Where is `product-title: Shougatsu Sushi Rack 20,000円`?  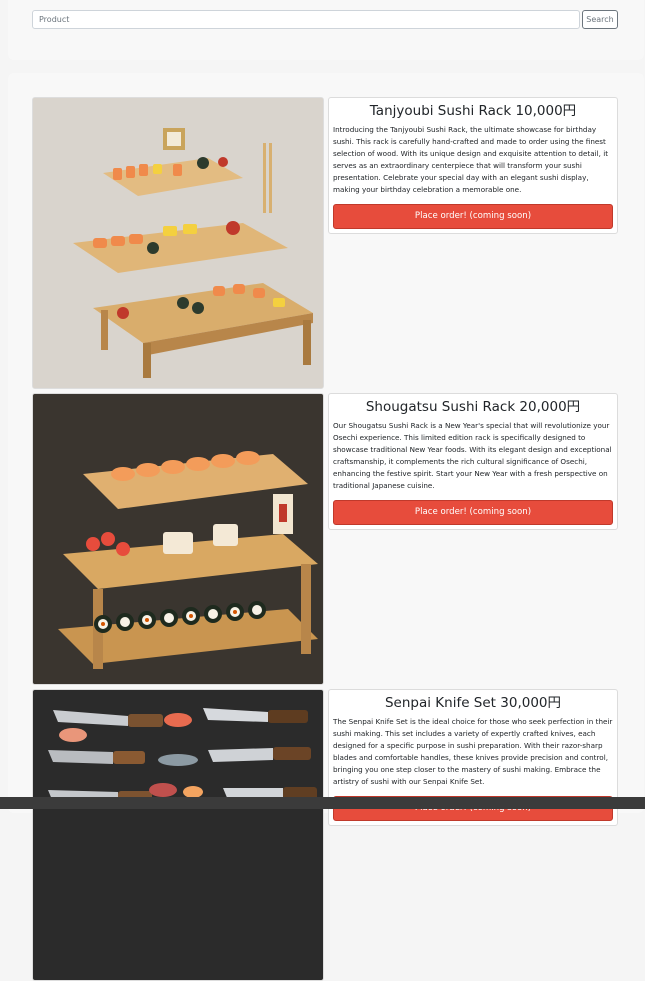 product-title: Shougatsu Sushi Rack 20,000円 is located at coordinates (473, 407).